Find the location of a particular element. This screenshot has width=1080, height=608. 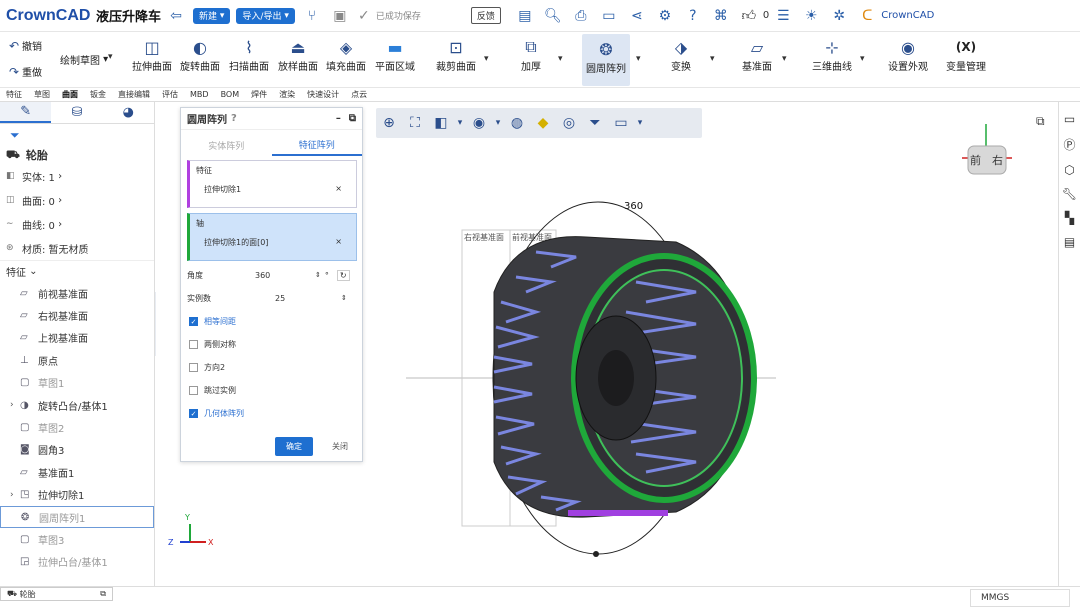

section-view-icon: ◍ is located at coordinates (517, 123).